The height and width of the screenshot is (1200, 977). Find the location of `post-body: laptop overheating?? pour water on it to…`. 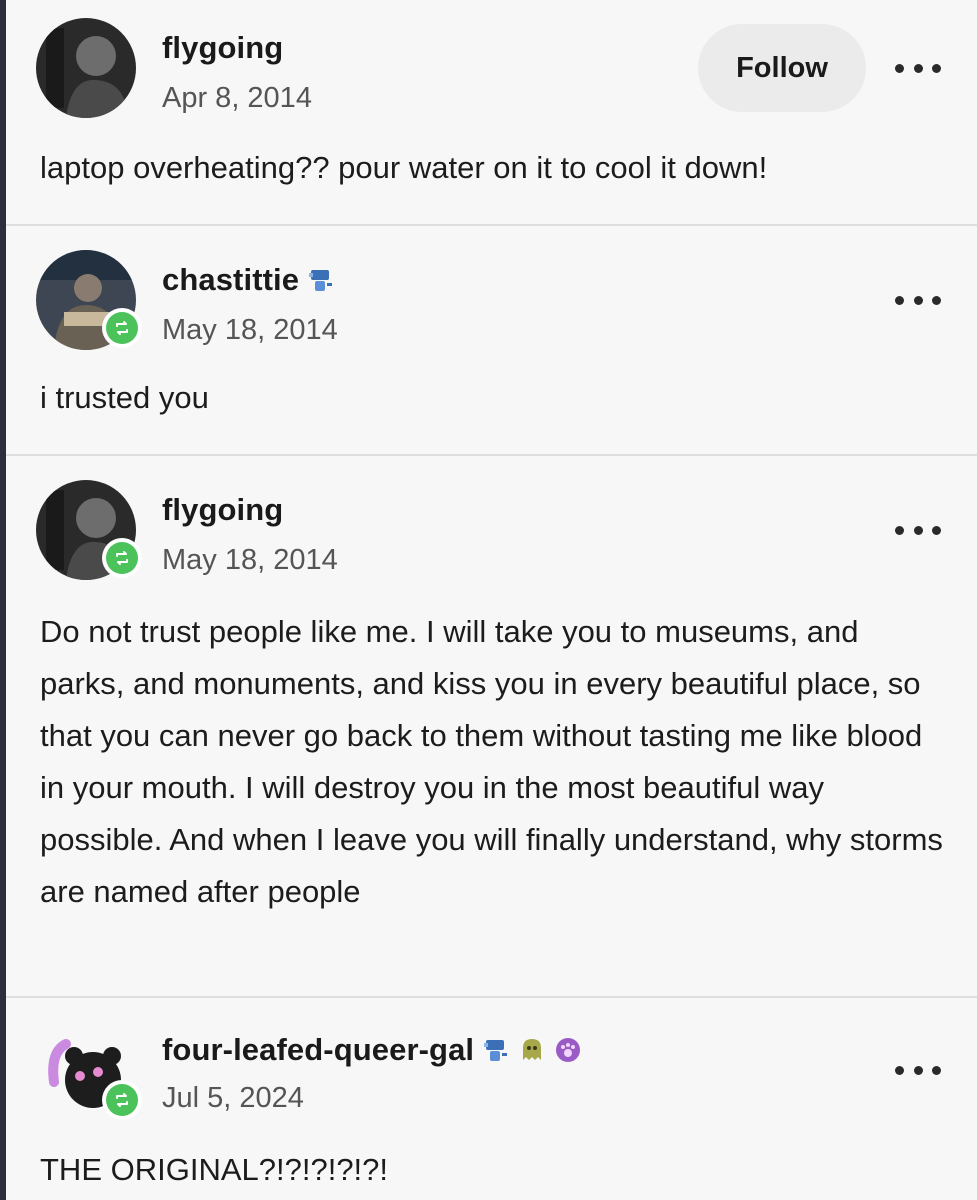

post-body: laptop overheating?? pour water on it to… is located at coordinates (404, 167).